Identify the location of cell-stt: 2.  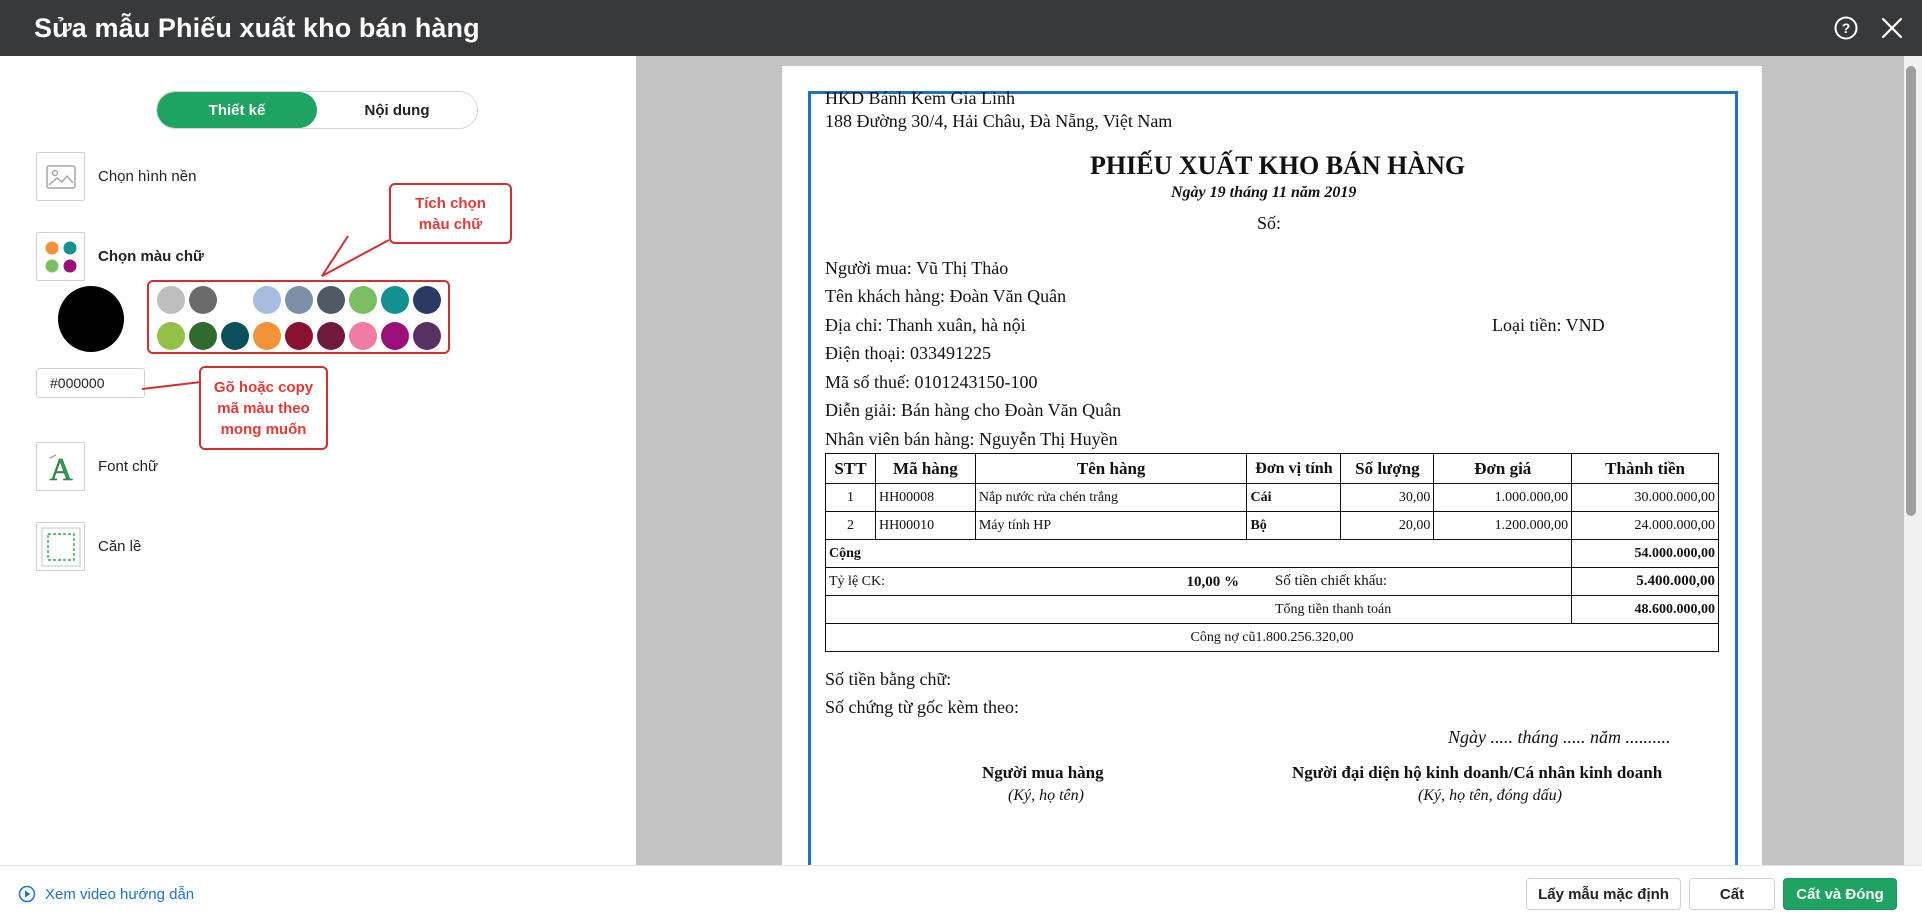
(850, 525).